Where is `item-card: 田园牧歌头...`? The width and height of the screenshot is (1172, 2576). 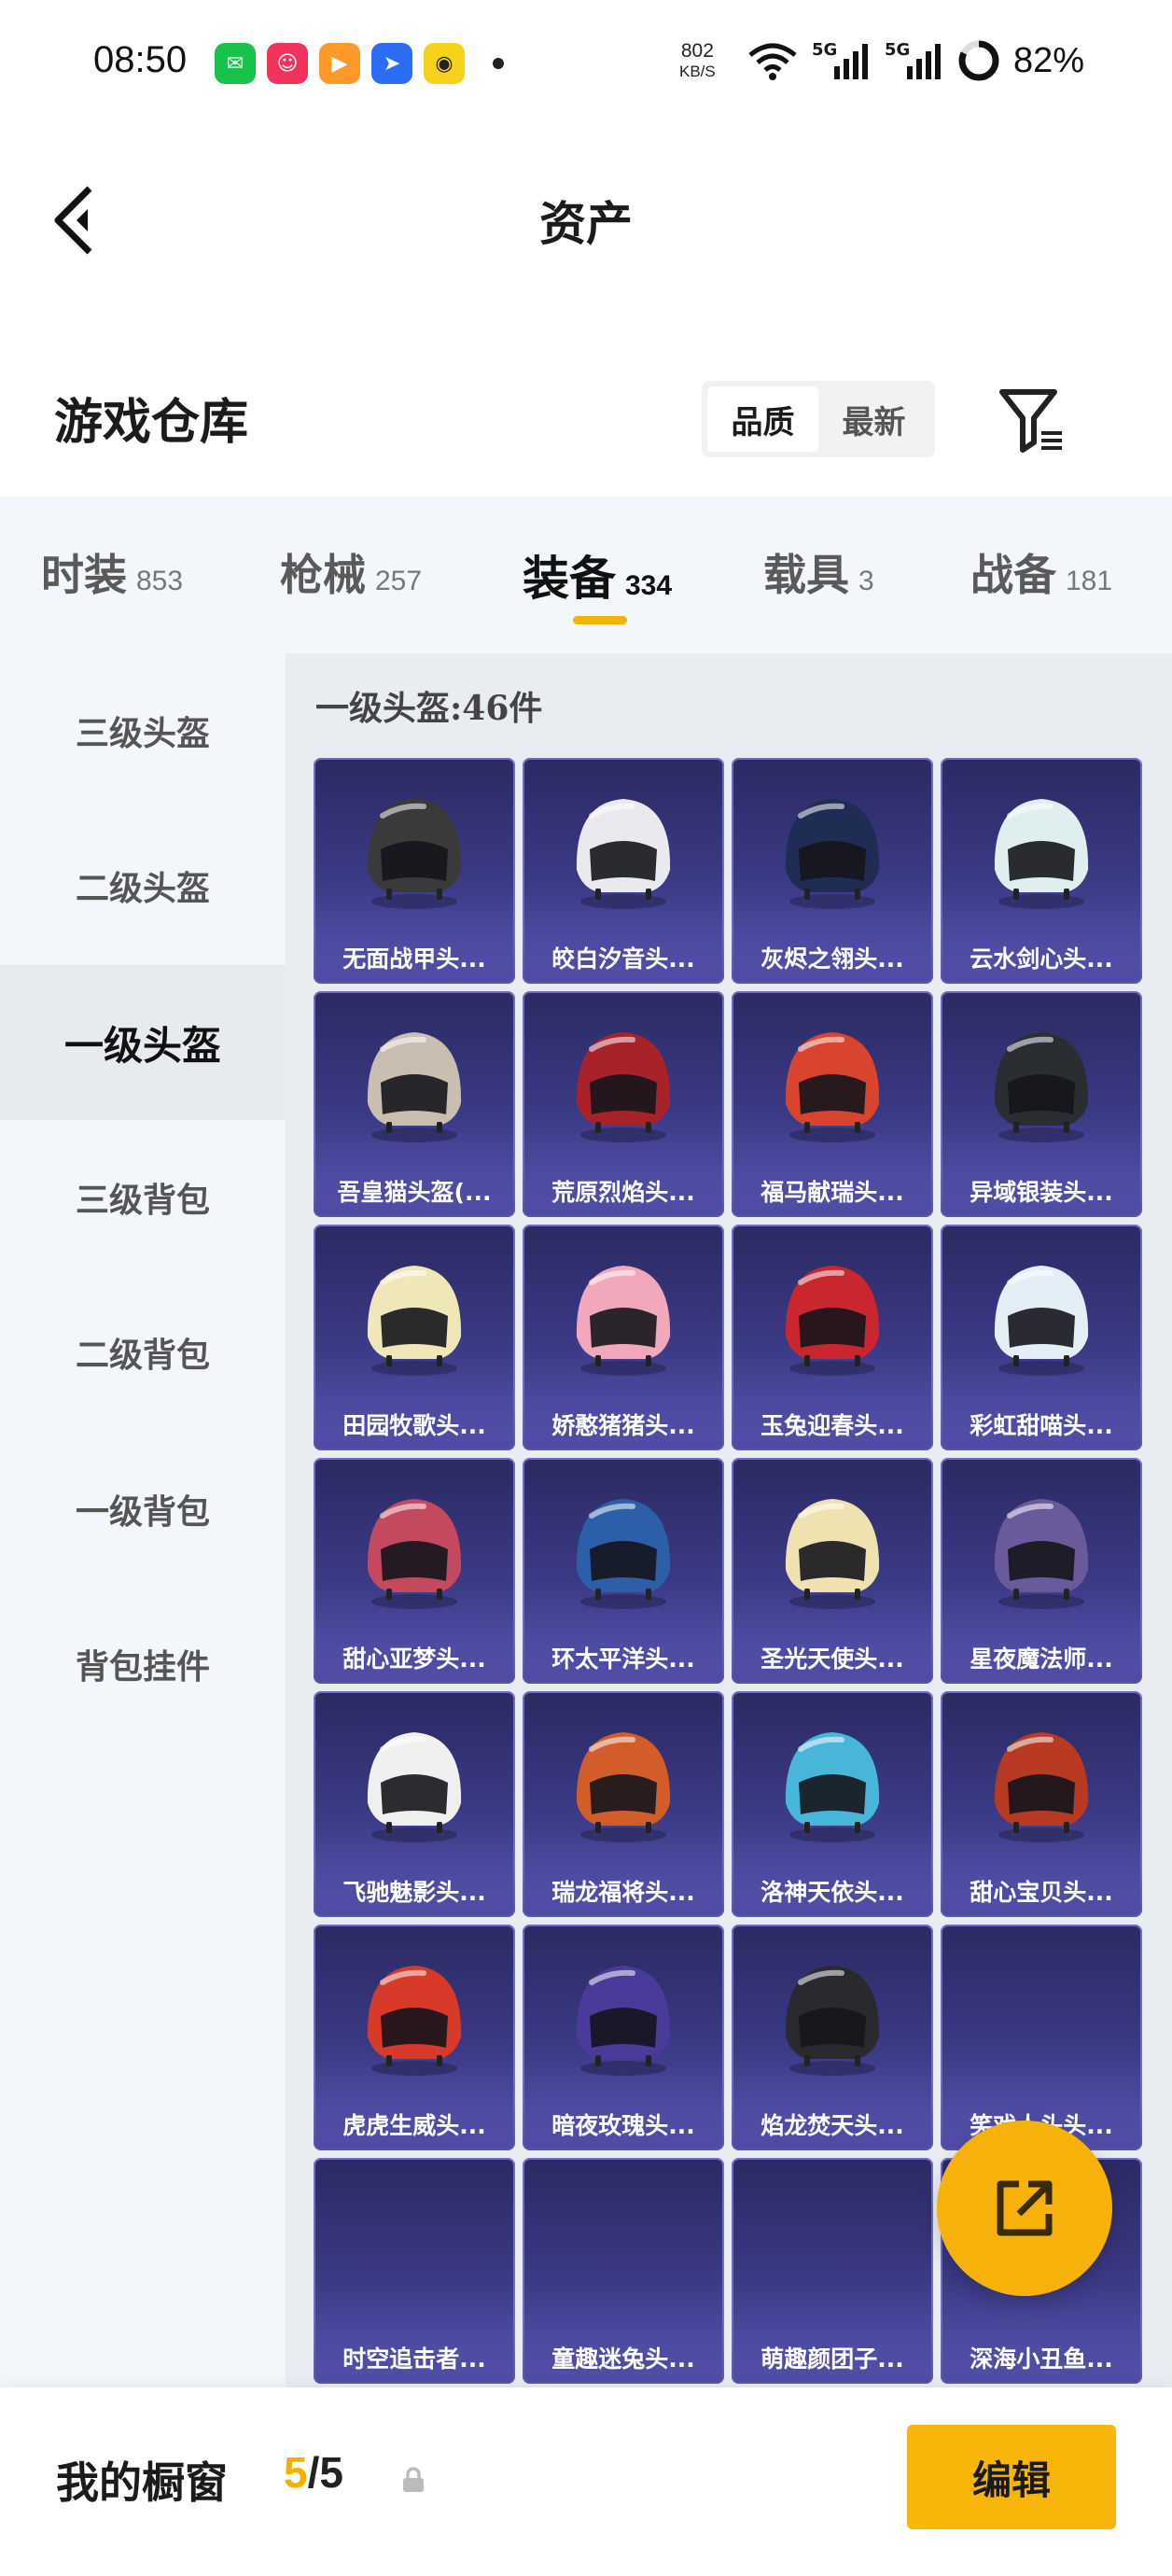 item-card: 田园牧歌头... is located at coordinates (414, 1337).